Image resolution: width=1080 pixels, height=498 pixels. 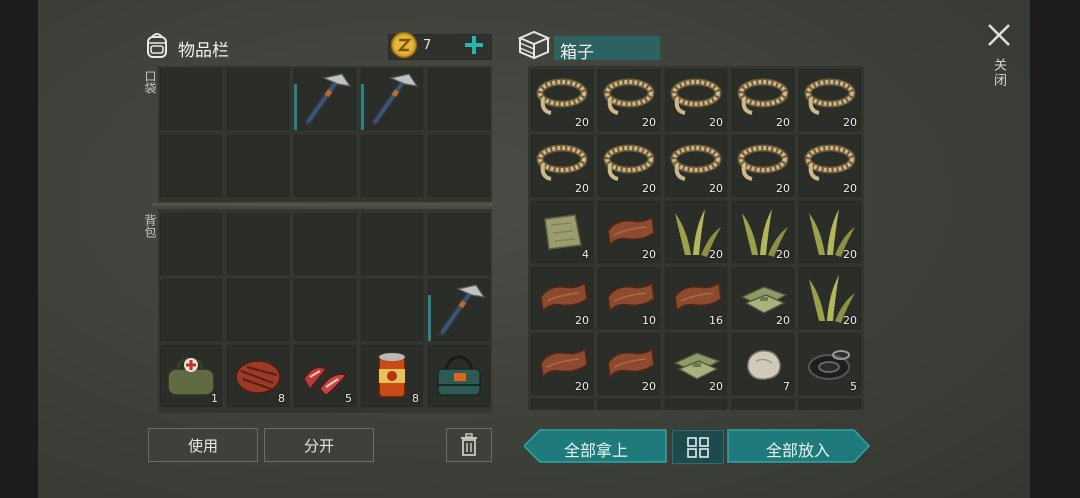 What do you see at coordinates (415, 398) in the screenshot?
I see `item-quantity: 8` at bounding box center [415, 398].